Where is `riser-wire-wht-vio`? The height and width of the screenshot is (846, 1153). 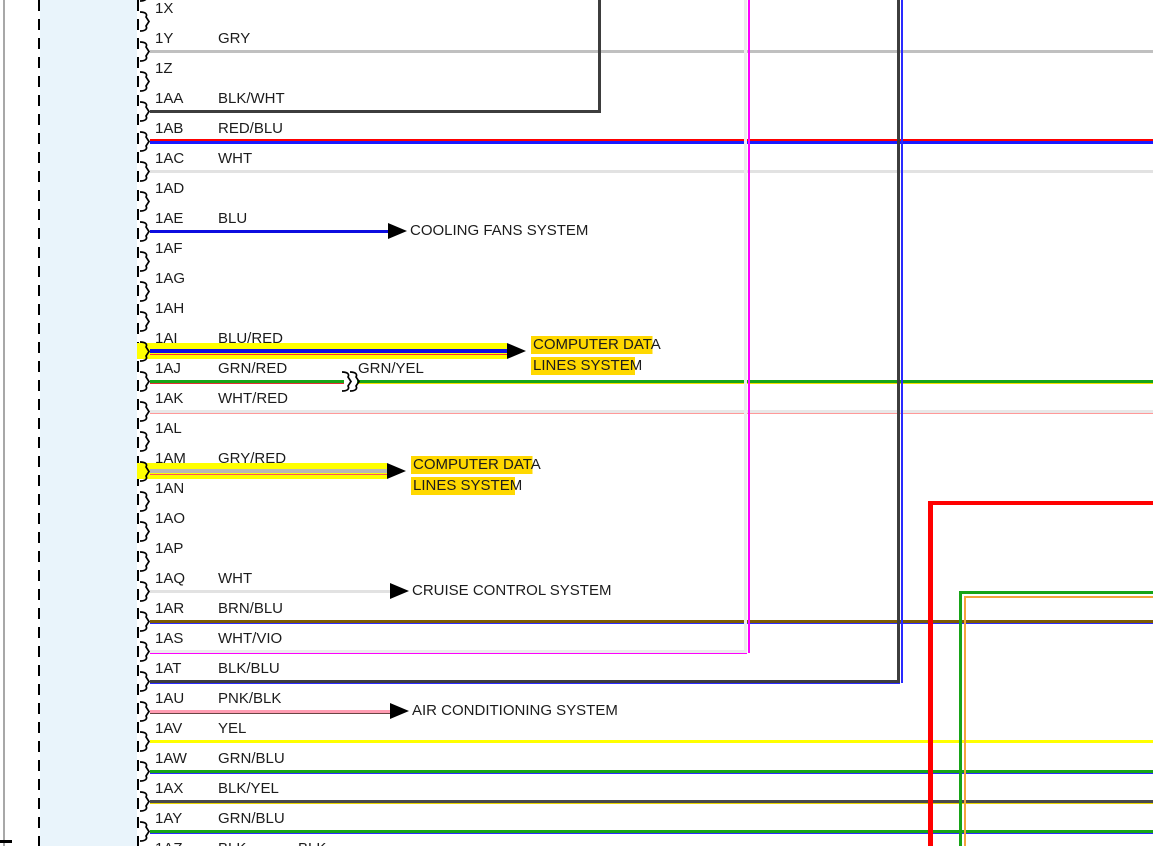
riser-wire-wht-vio is located at coordinates (745, 326).